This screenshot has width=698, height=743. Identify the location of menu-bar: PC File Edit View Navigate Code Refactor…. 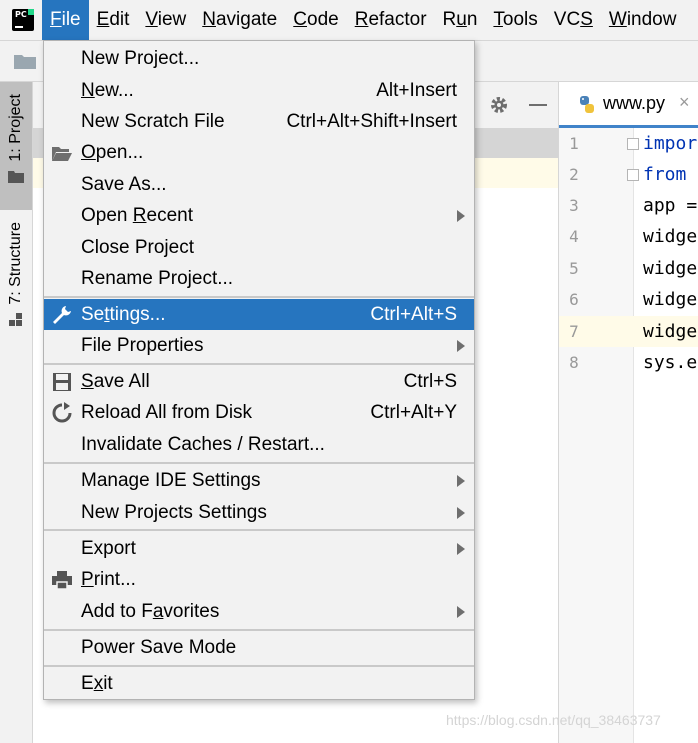
(349, 20).